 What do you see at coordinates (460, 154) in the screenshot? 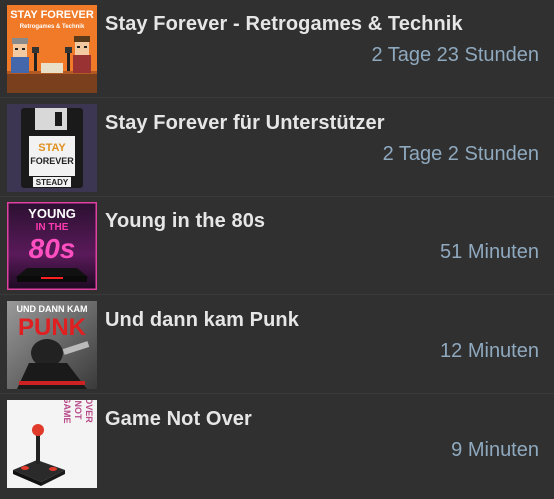
I see `podcast-duration: 2 Tage 2 Stunden` at bounding box center [460, 154].